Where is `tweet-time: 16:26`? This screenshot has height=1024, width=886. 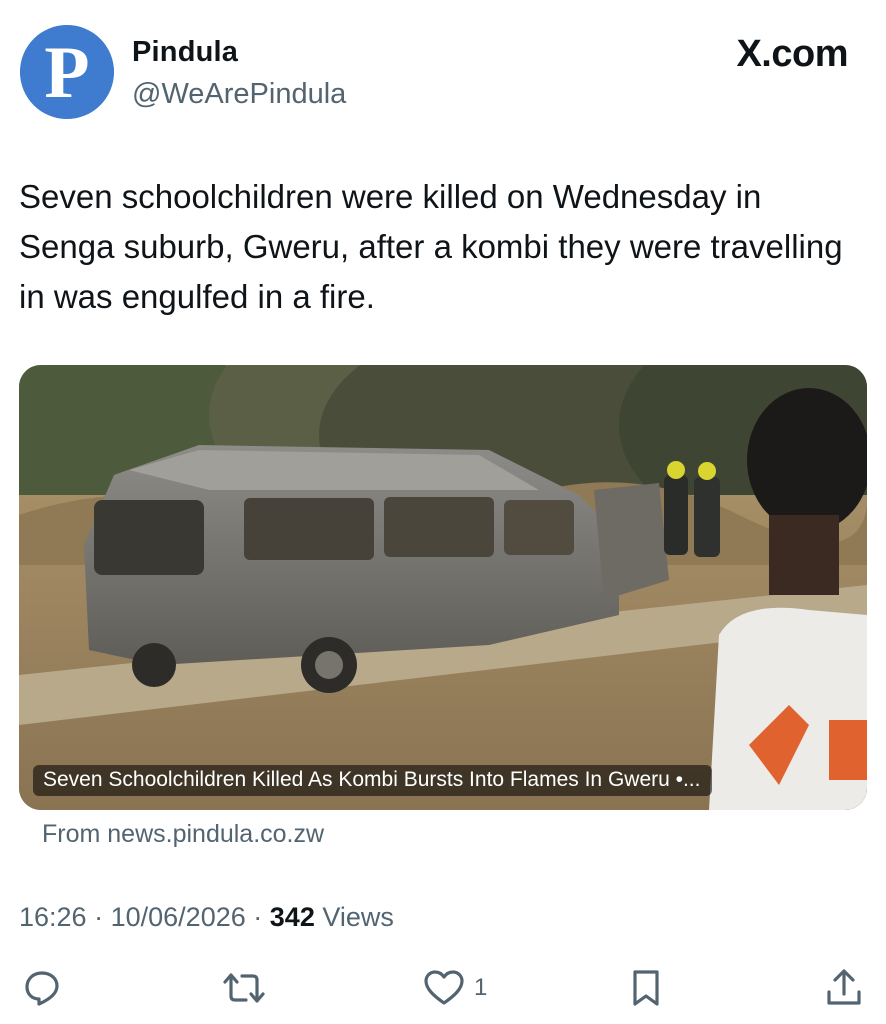 tweet-time: 16:26 is located at coordinates (53, 917).